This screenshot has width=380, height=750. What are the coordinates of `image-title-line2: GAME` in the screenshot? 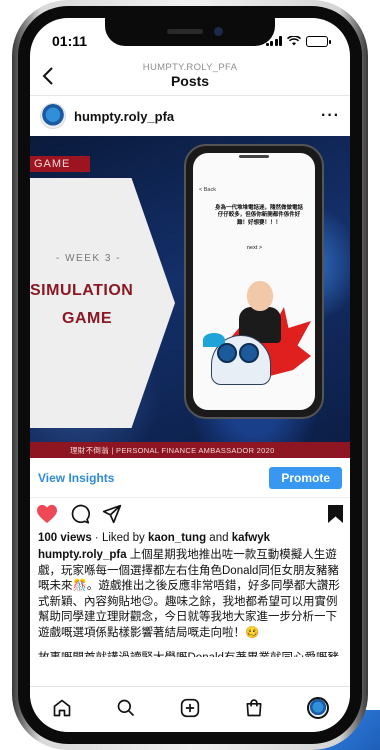 It's located at (87, 318).